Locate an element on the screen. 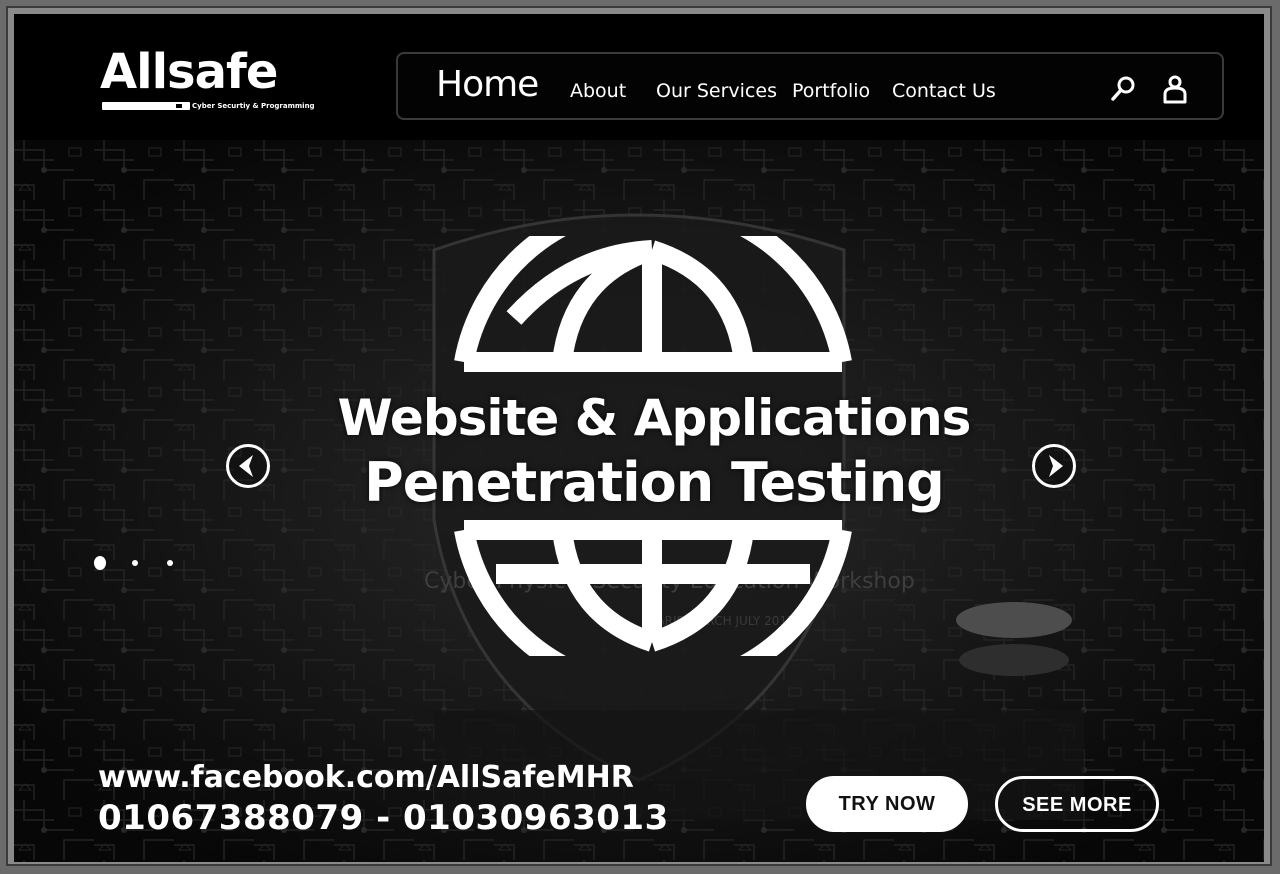 The image size is (1280, 874). nav-item-our-services: Our Services is located at coordinates (716, 91).